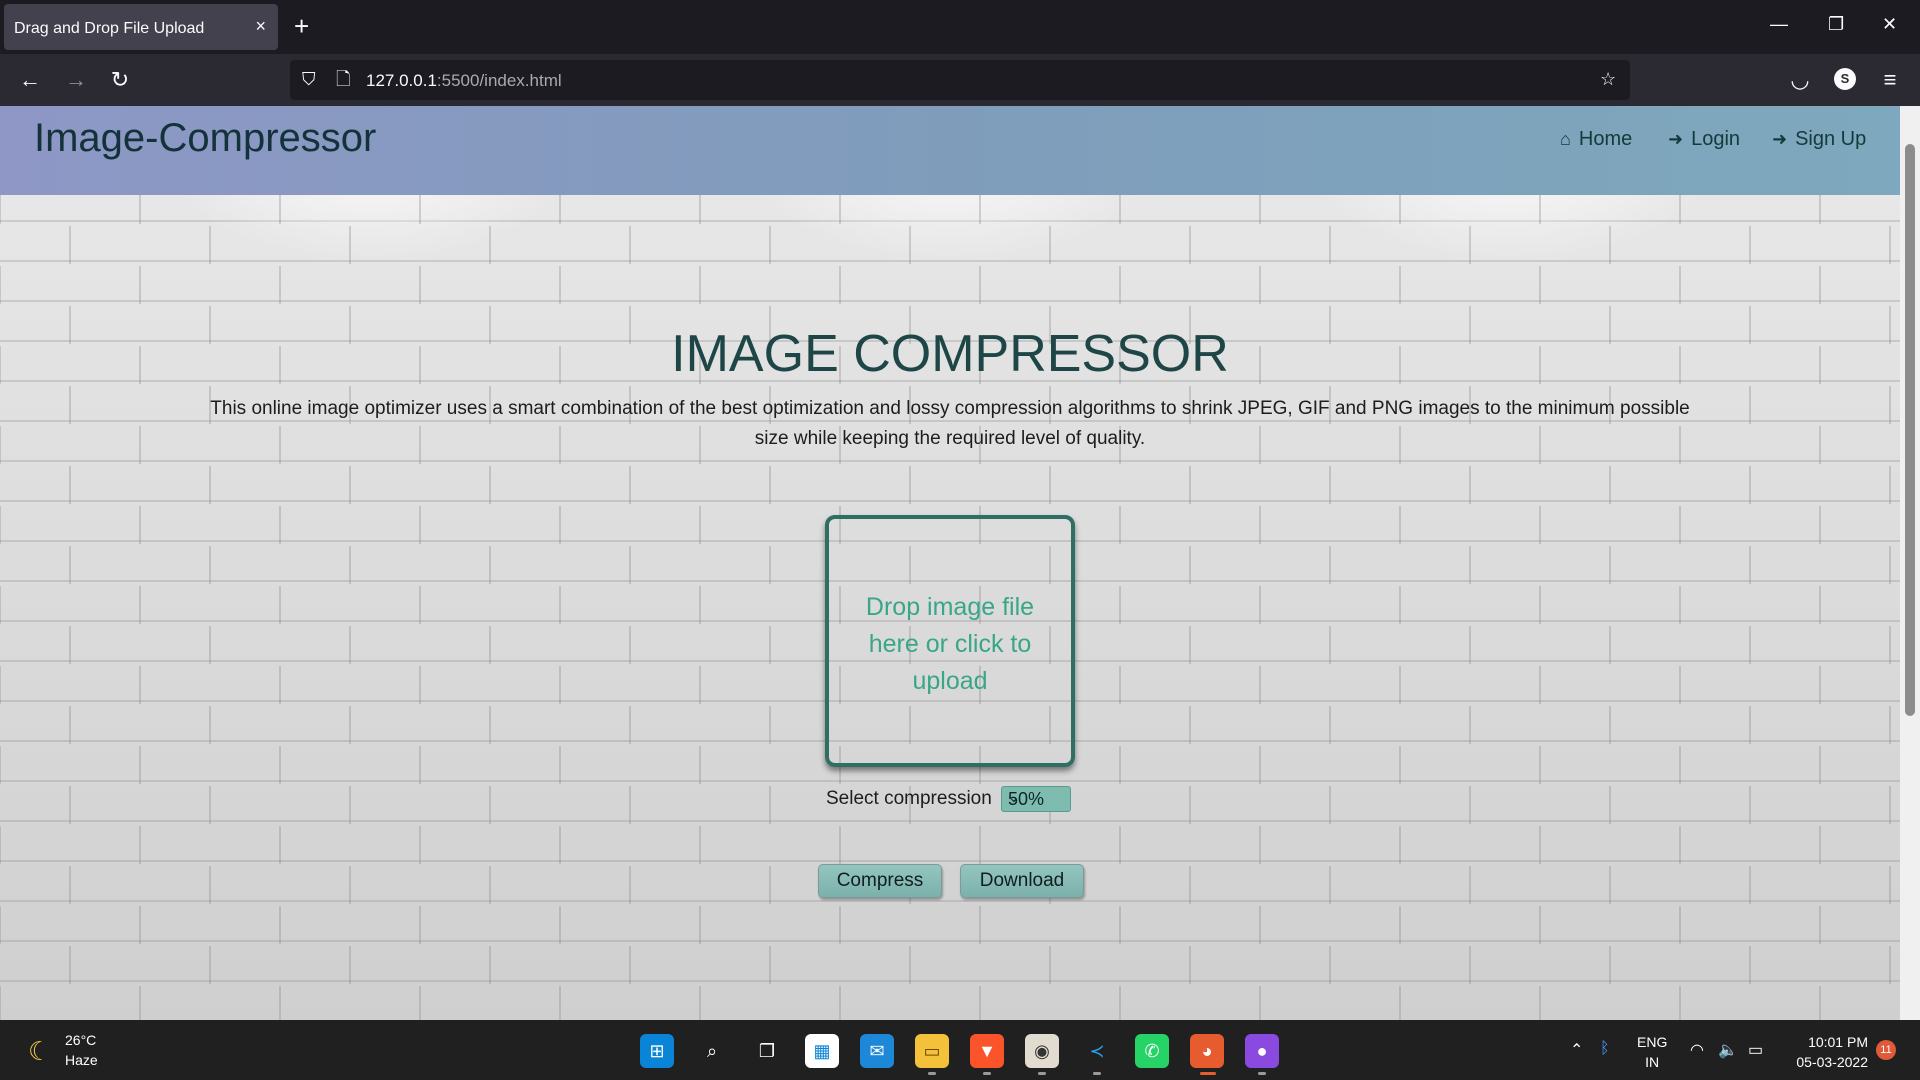 The width and height of the screenshot is (1920, 1080). Describe the element at coordinates (343, 79) in the screenshot. I see `page-icon: 🗋` at that location.